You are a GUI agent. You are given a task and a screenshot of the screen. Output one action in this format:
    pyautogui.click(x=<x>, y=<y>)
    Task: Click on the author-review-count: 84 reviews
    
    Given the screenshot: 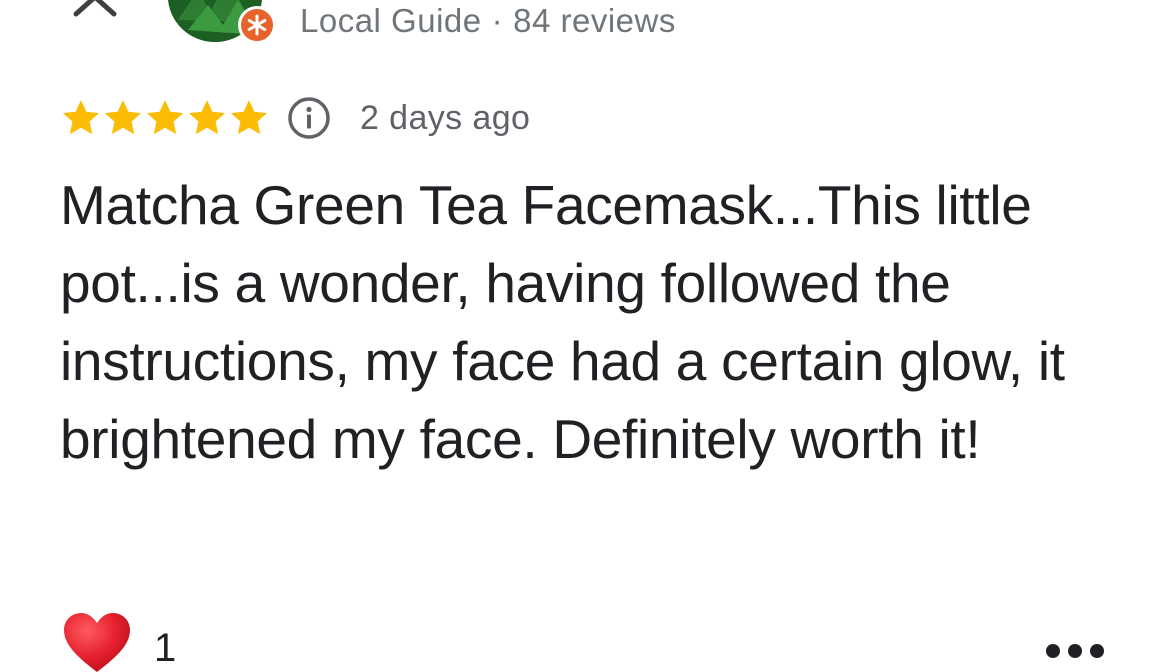 What is the action you would take?
    pyautogui.click(x=594, y=20)
    